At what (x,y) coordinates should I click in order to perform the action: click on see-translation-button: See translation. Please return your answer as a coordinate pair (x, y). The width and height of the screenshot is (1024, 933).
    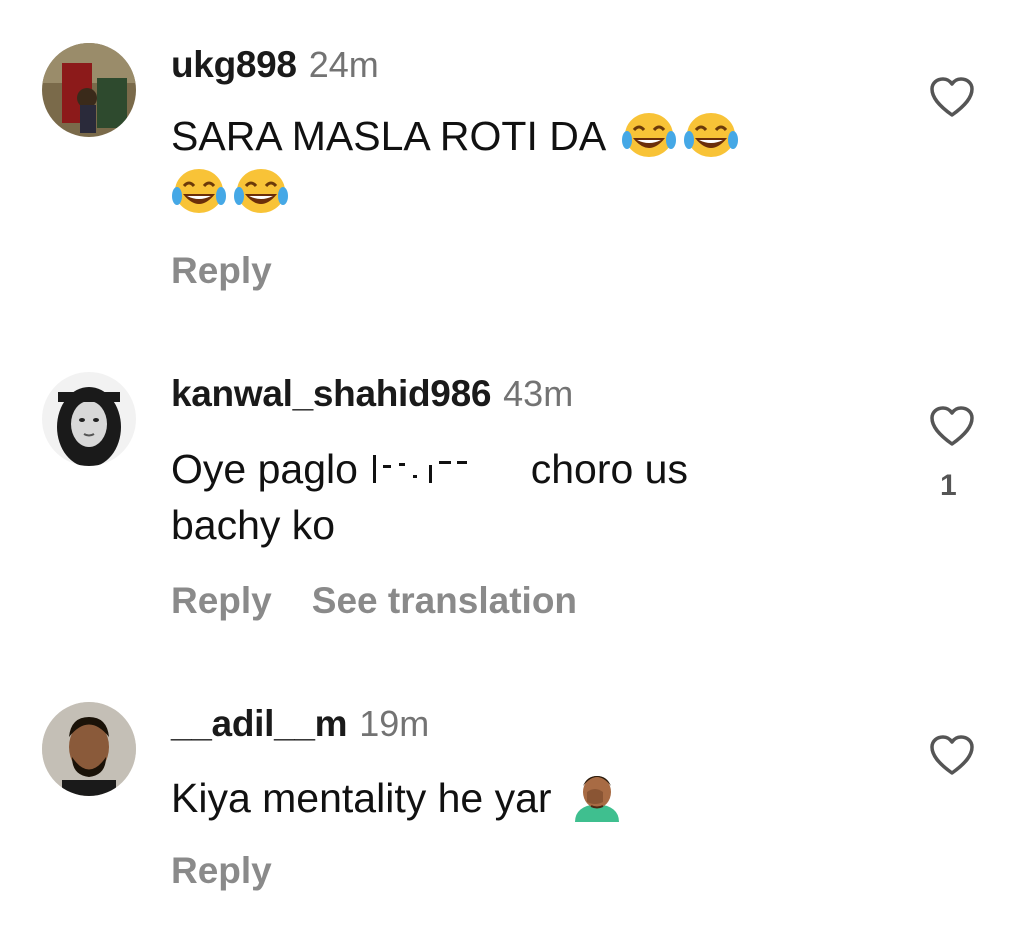
    Looking at the image, I should click on (444, 600).